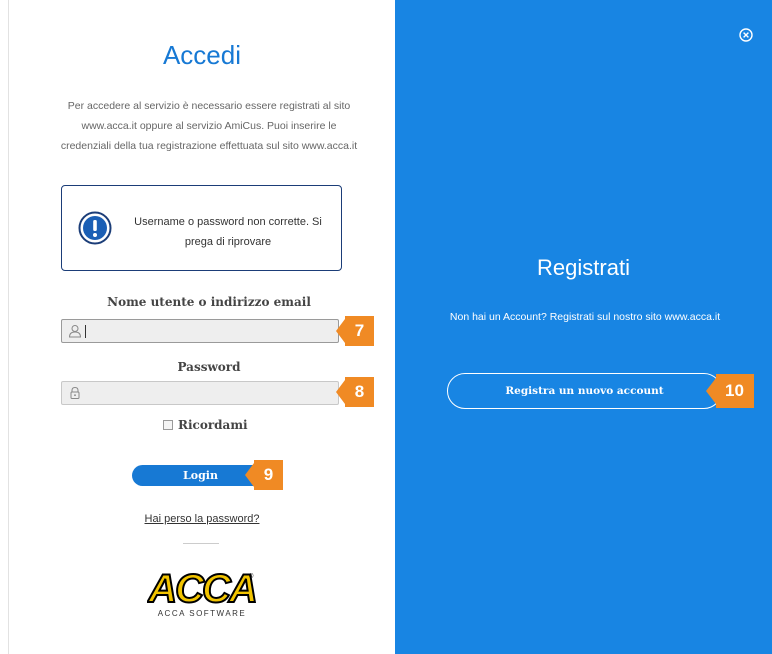 Image resolution: width=772 pixels, height=654 pixels. I want to click on callout-9-number: 9, so click(268, 474).